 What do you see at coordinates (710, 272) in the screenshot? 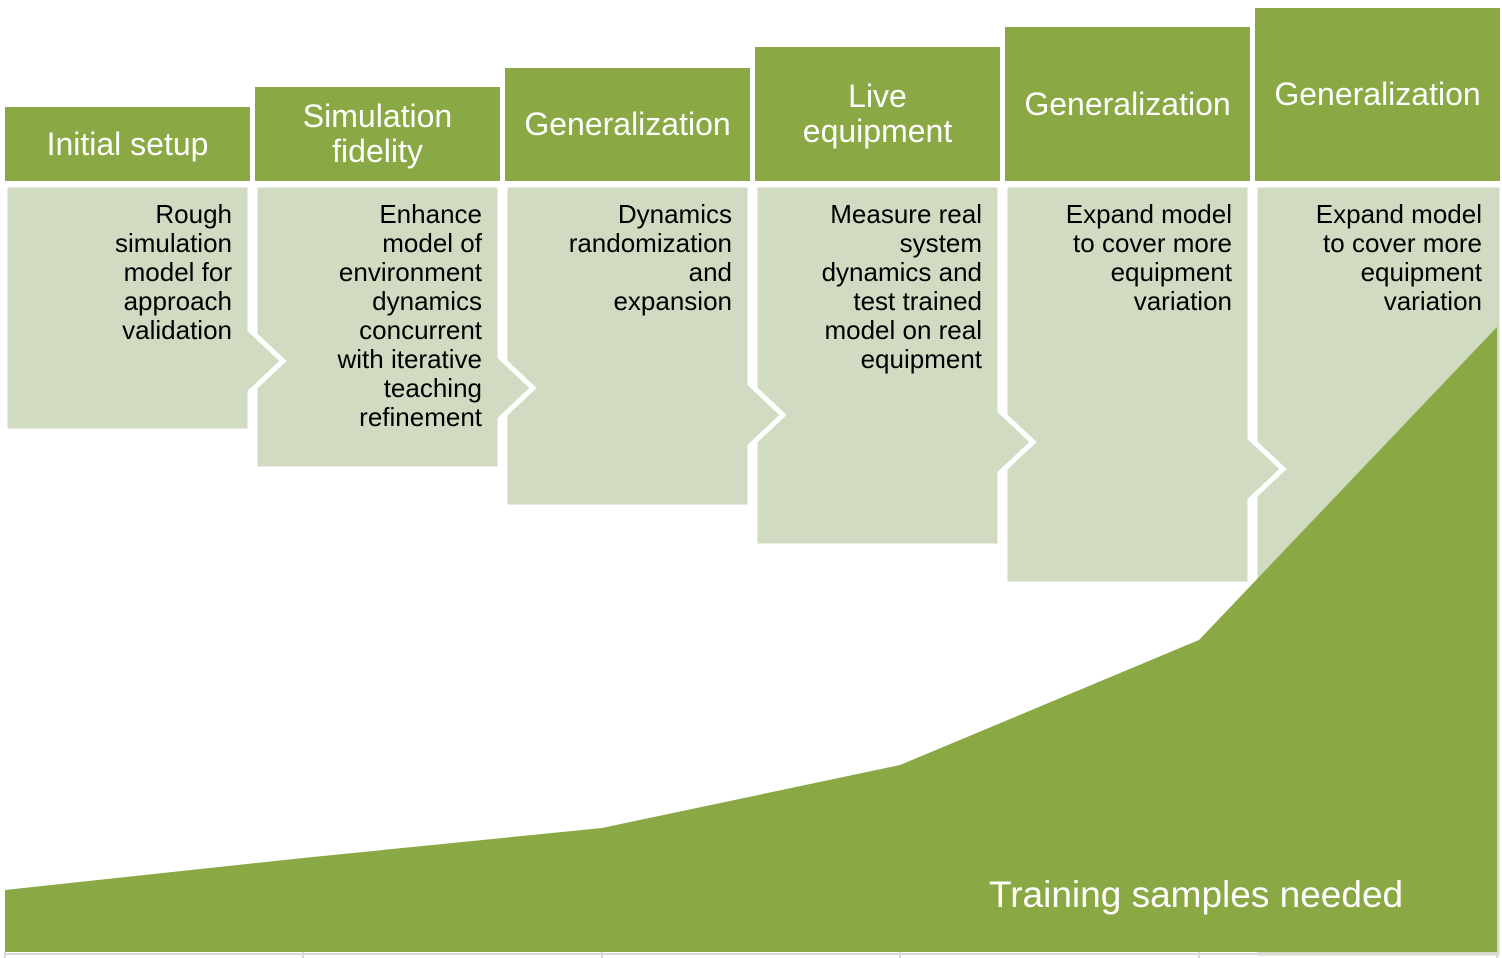
I see `stage-description-line: and` at bounding box center [710, 272].